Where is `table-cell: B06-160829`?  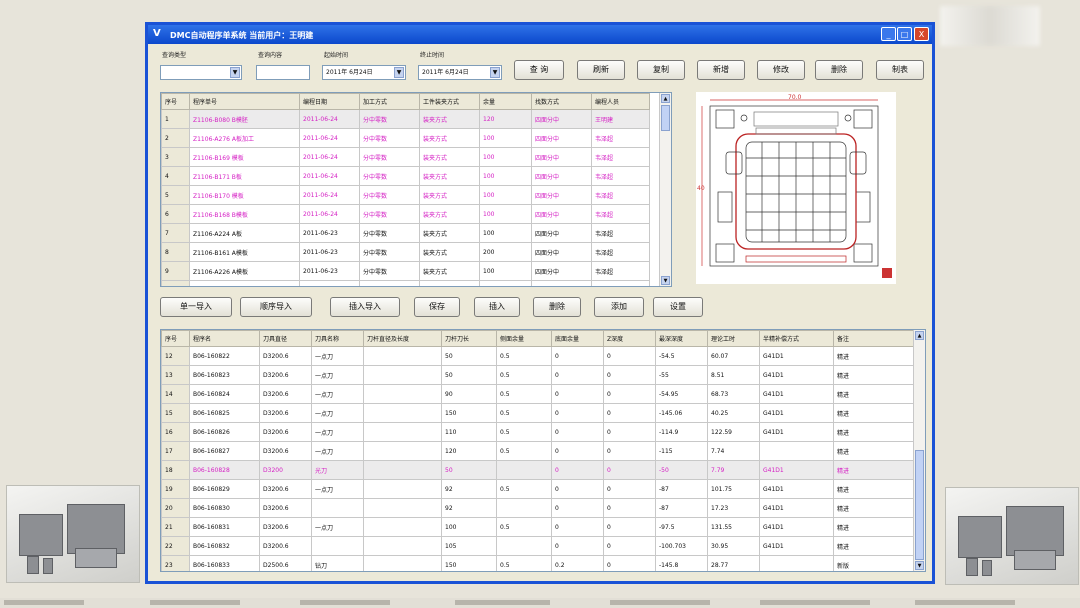
table-cell: B06-160829 is located at coordinates (224, 489).